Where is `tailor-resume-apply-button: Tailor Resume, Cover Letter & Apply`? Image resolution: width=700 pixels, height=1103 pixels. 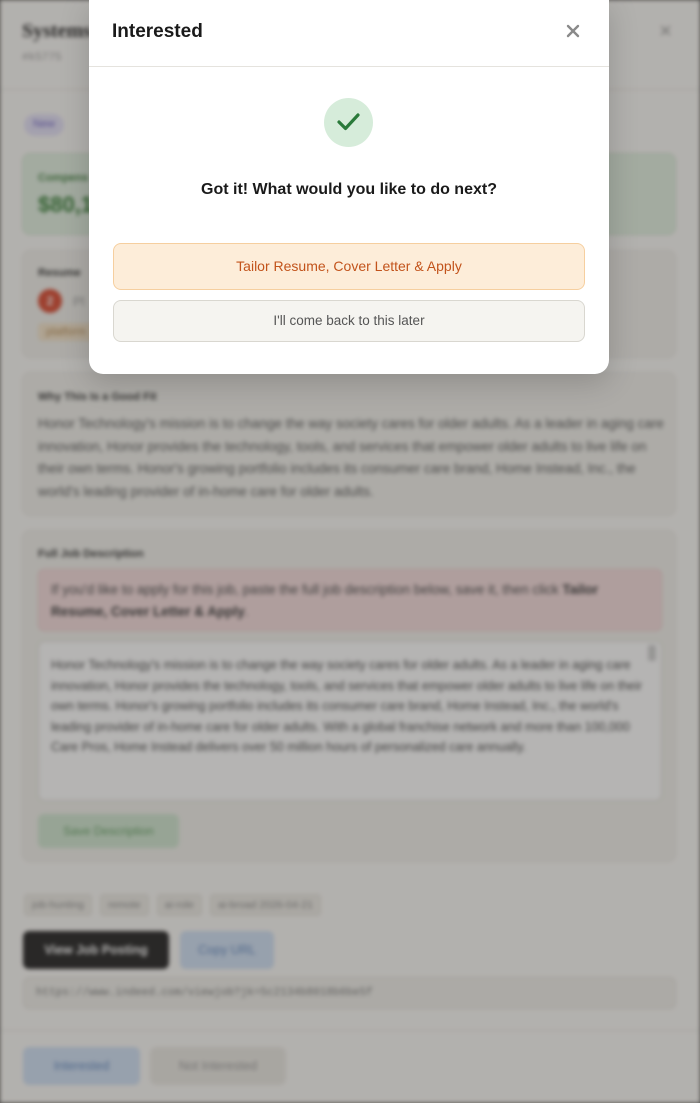
tailor-resume-apply-button: Tailor Resume, Cover Letter & Apply is located at coordinates (349, 266).